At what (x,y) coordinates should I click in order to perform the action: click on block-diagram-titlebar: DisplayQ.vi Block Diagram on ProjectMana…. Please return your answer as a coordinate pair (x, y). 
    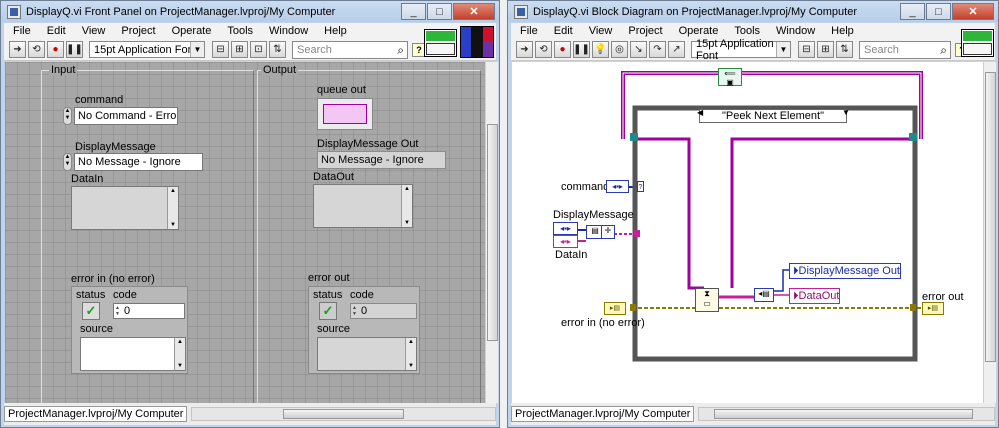
    Looking at the image, I should click on (753, 11).